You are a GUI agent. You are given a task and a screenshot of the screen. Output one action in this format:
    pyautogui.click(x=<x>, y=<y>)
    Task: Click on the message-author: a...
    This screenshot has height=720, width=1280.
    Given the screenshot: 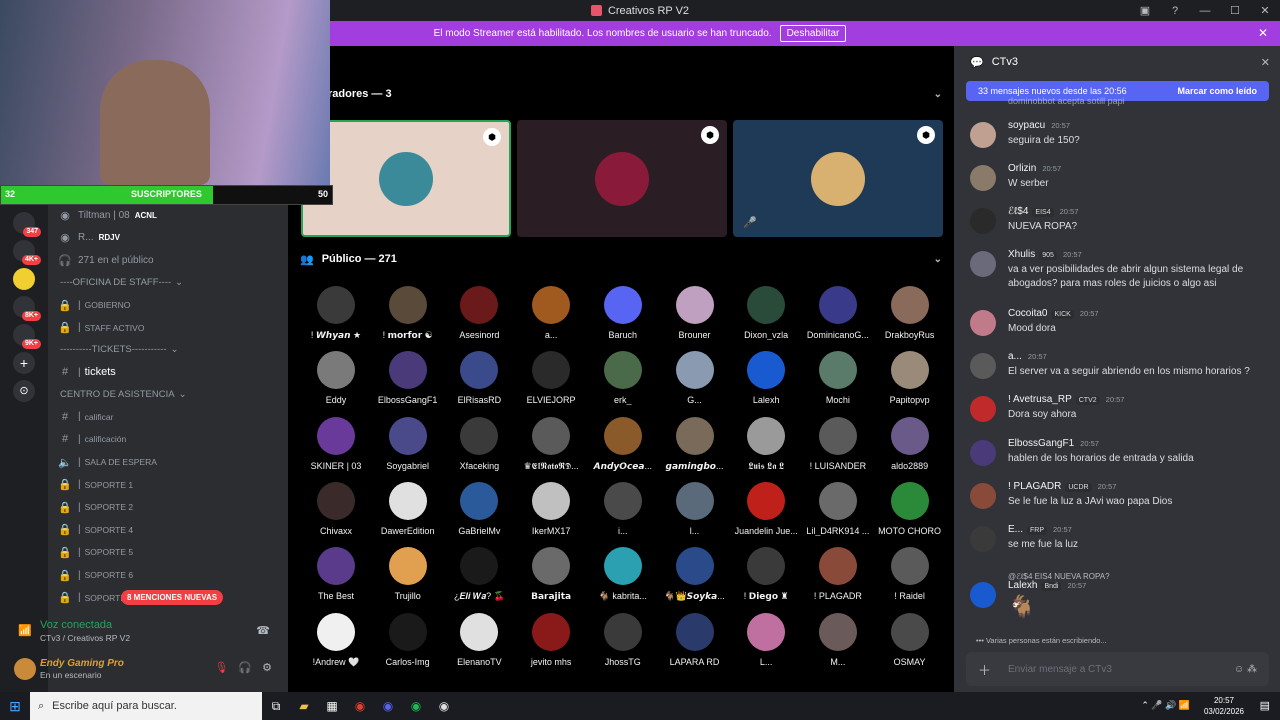 What is the action you would take?
    pyautogui.click(x=1015, y=356)
    